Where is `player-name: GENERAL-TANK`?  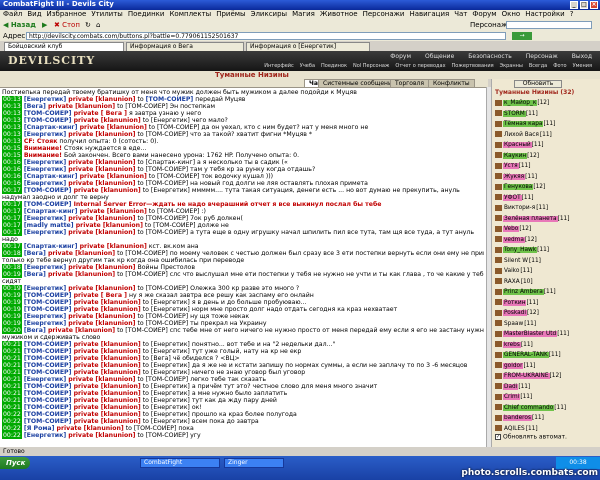
player-name: GENERAL-TANK is located at coordinates (526, 355).